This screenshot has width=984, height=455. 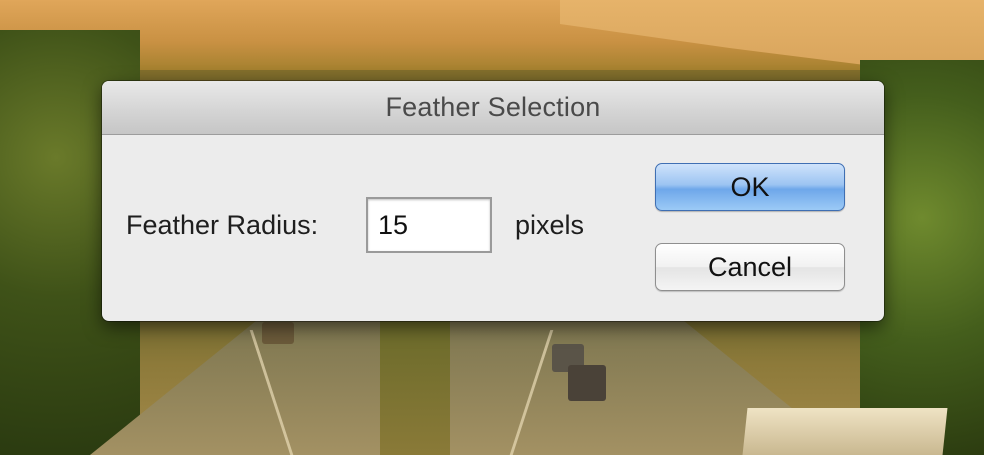 What do you see at coordinates (750, 187) in the screenshot?
I see `ok-button: OK` at bounding box center [750, 187].